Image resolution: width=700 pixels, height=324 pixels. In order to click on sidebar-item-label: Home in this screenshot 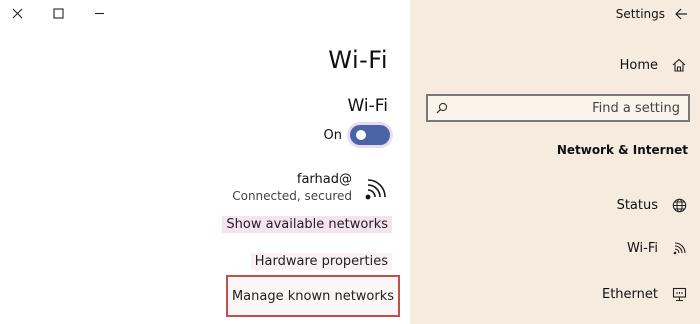, I will do `click(638, 65)`.